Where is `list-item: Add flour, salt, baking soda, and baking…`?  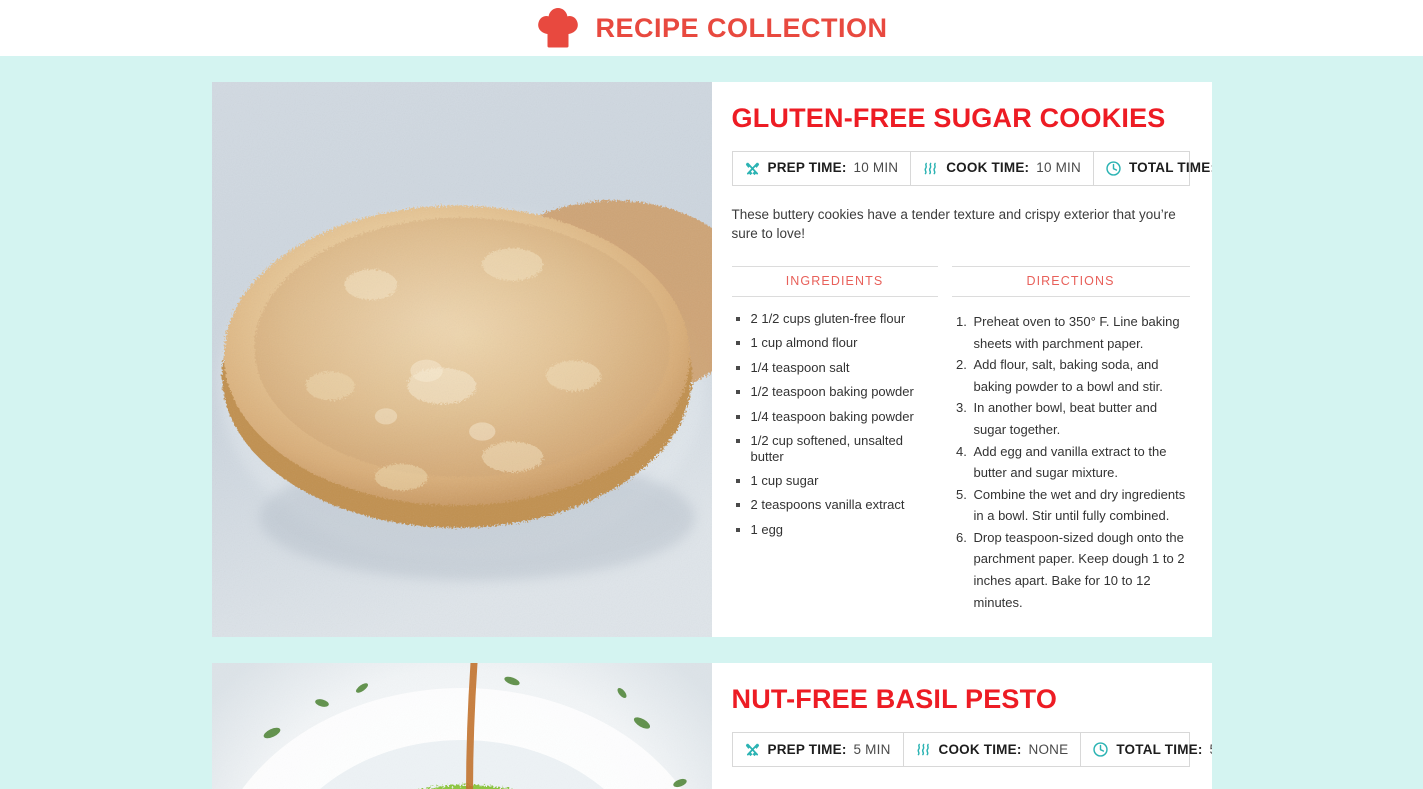
list-item: Add flour, salt, baking soda, and baking… is located at coordinates (1080, 375).